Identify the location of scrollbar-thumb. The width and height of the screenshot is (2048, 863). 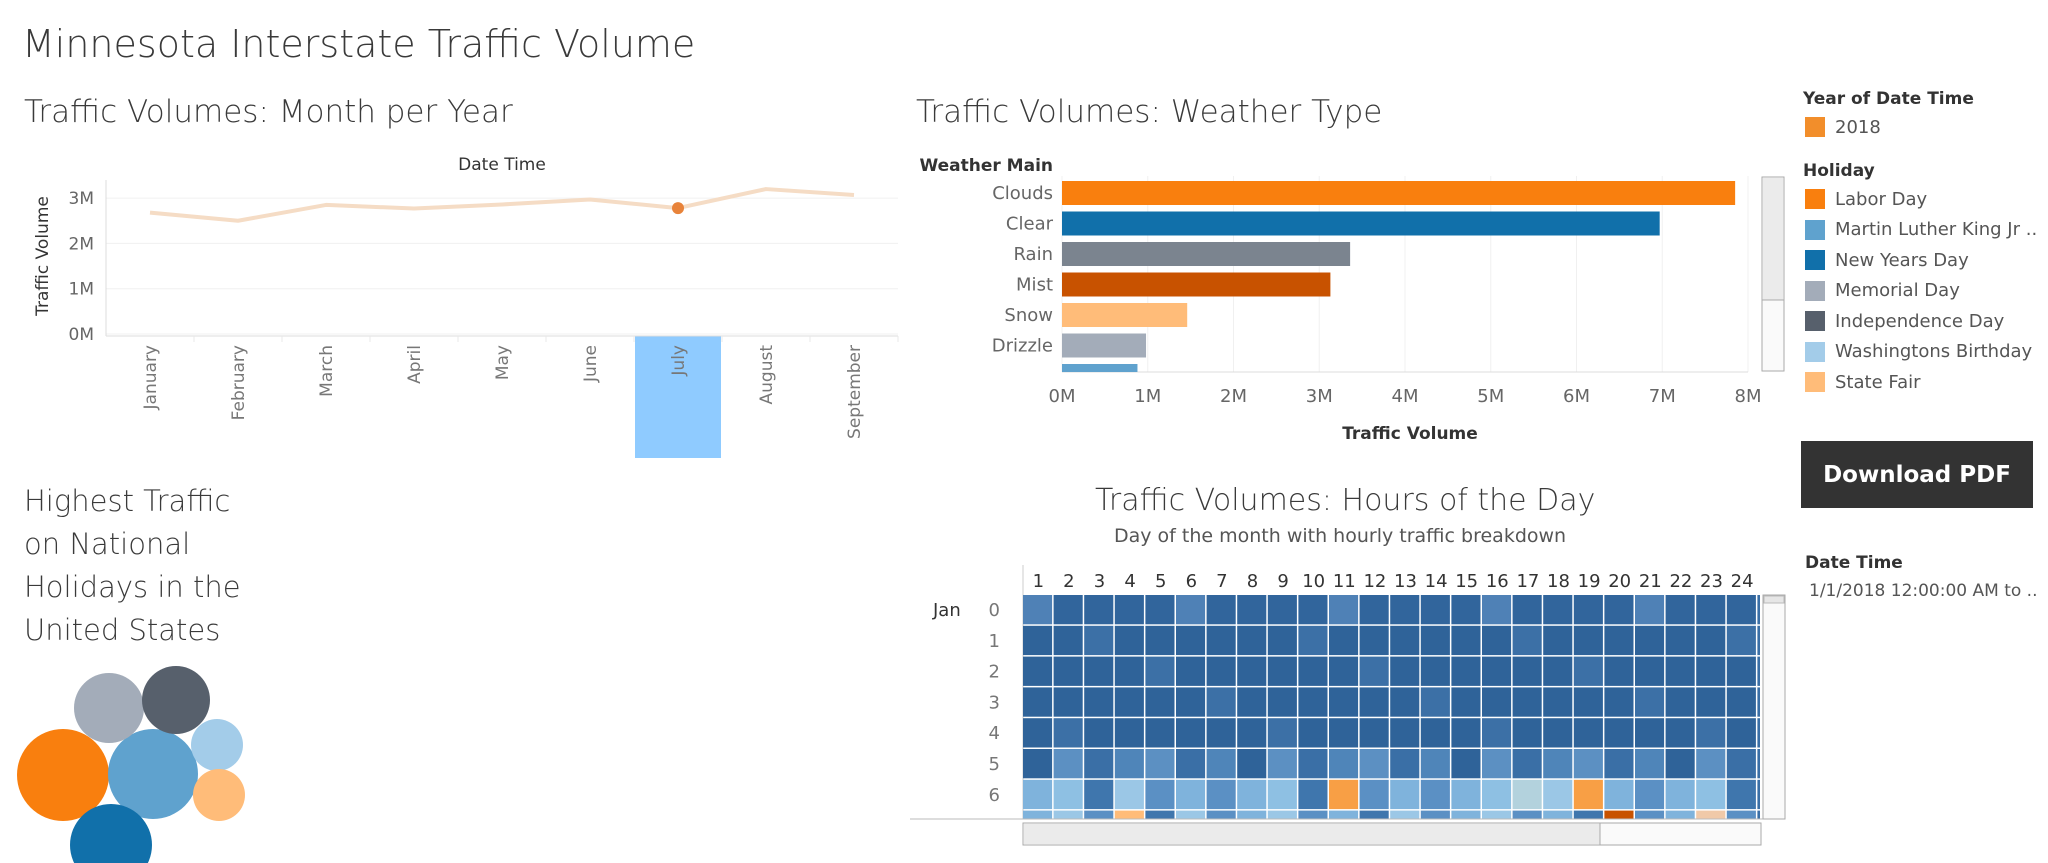
(1773, 239).